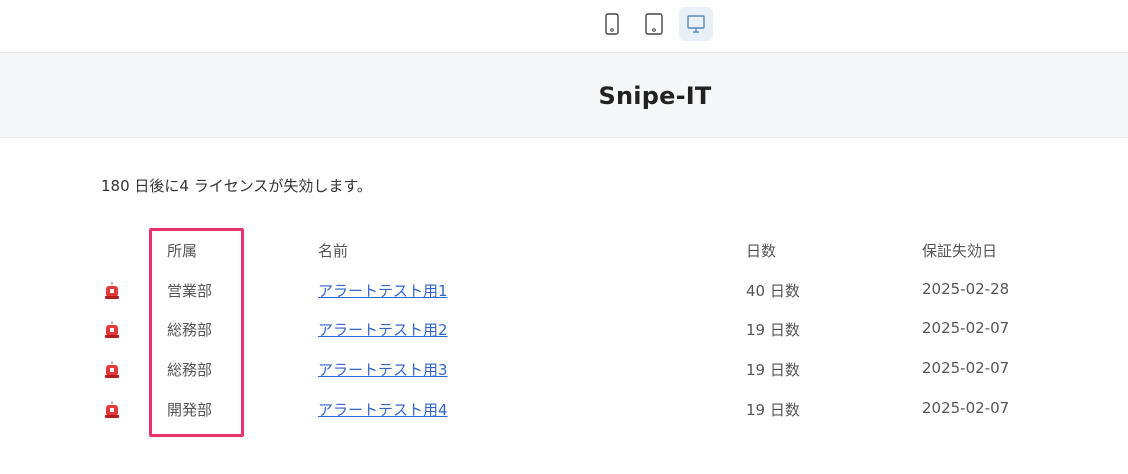 This screenshot has width=1128, height=474. What do you see at coordinates (773, 291) in the screenshot?
I see `days-cell: 40 日数` at bounding box center [773, 291].